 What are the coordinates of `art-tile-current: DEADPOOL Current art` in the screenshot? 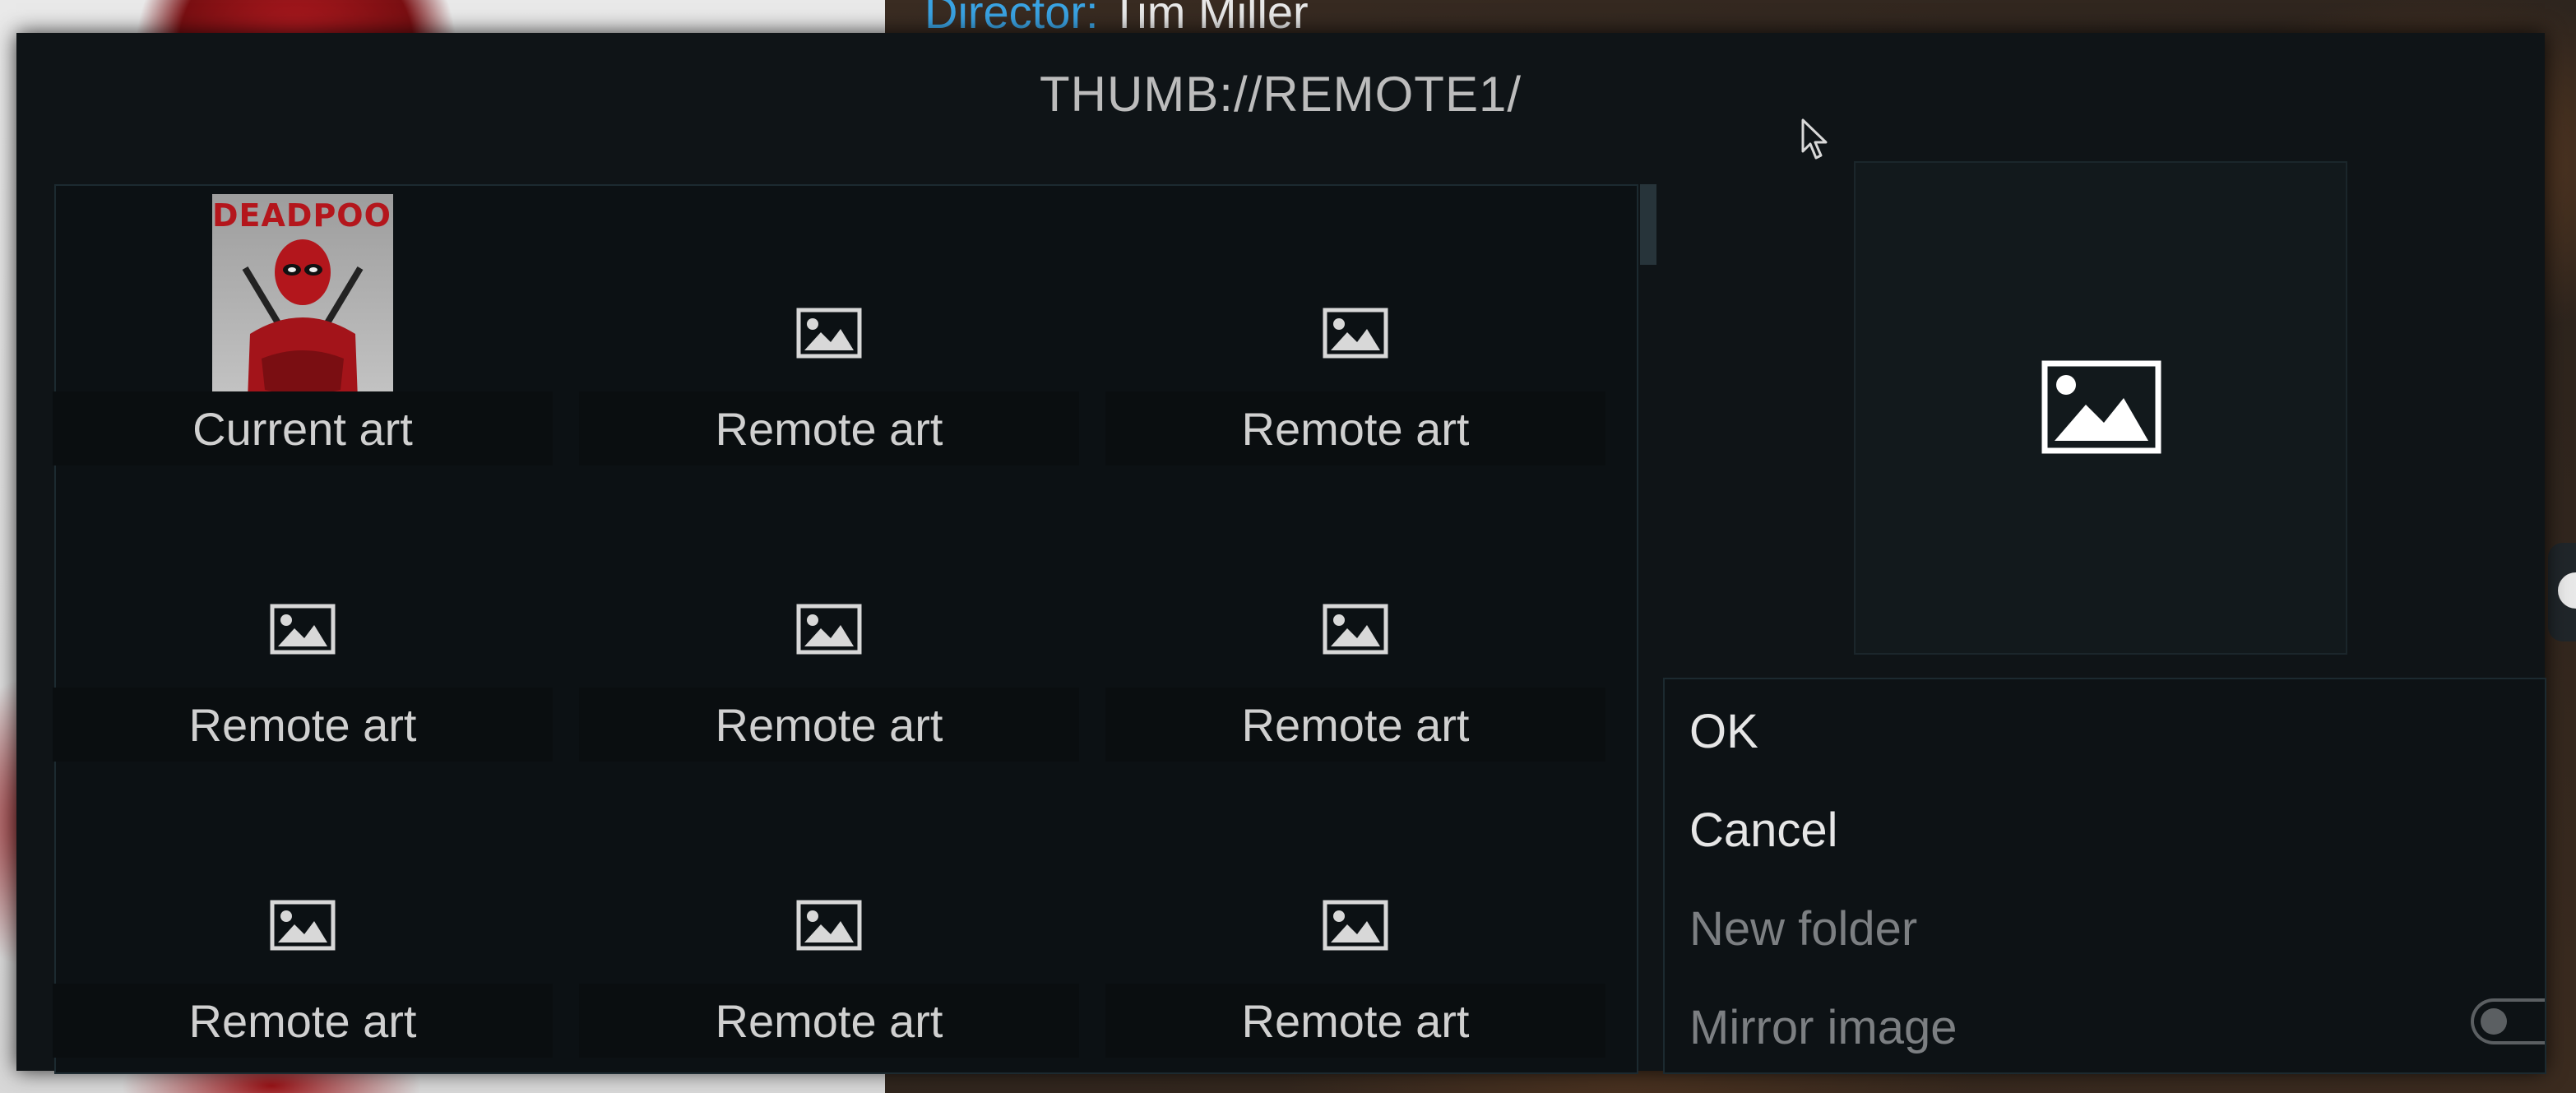 It's located at (303, 323).